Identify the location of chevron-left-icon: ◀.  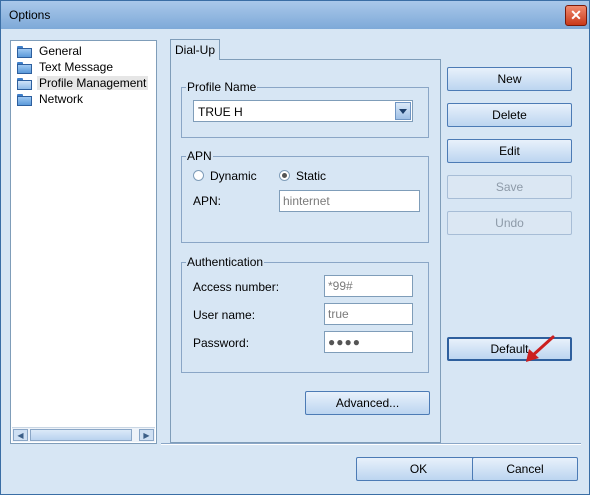
(20, 435).